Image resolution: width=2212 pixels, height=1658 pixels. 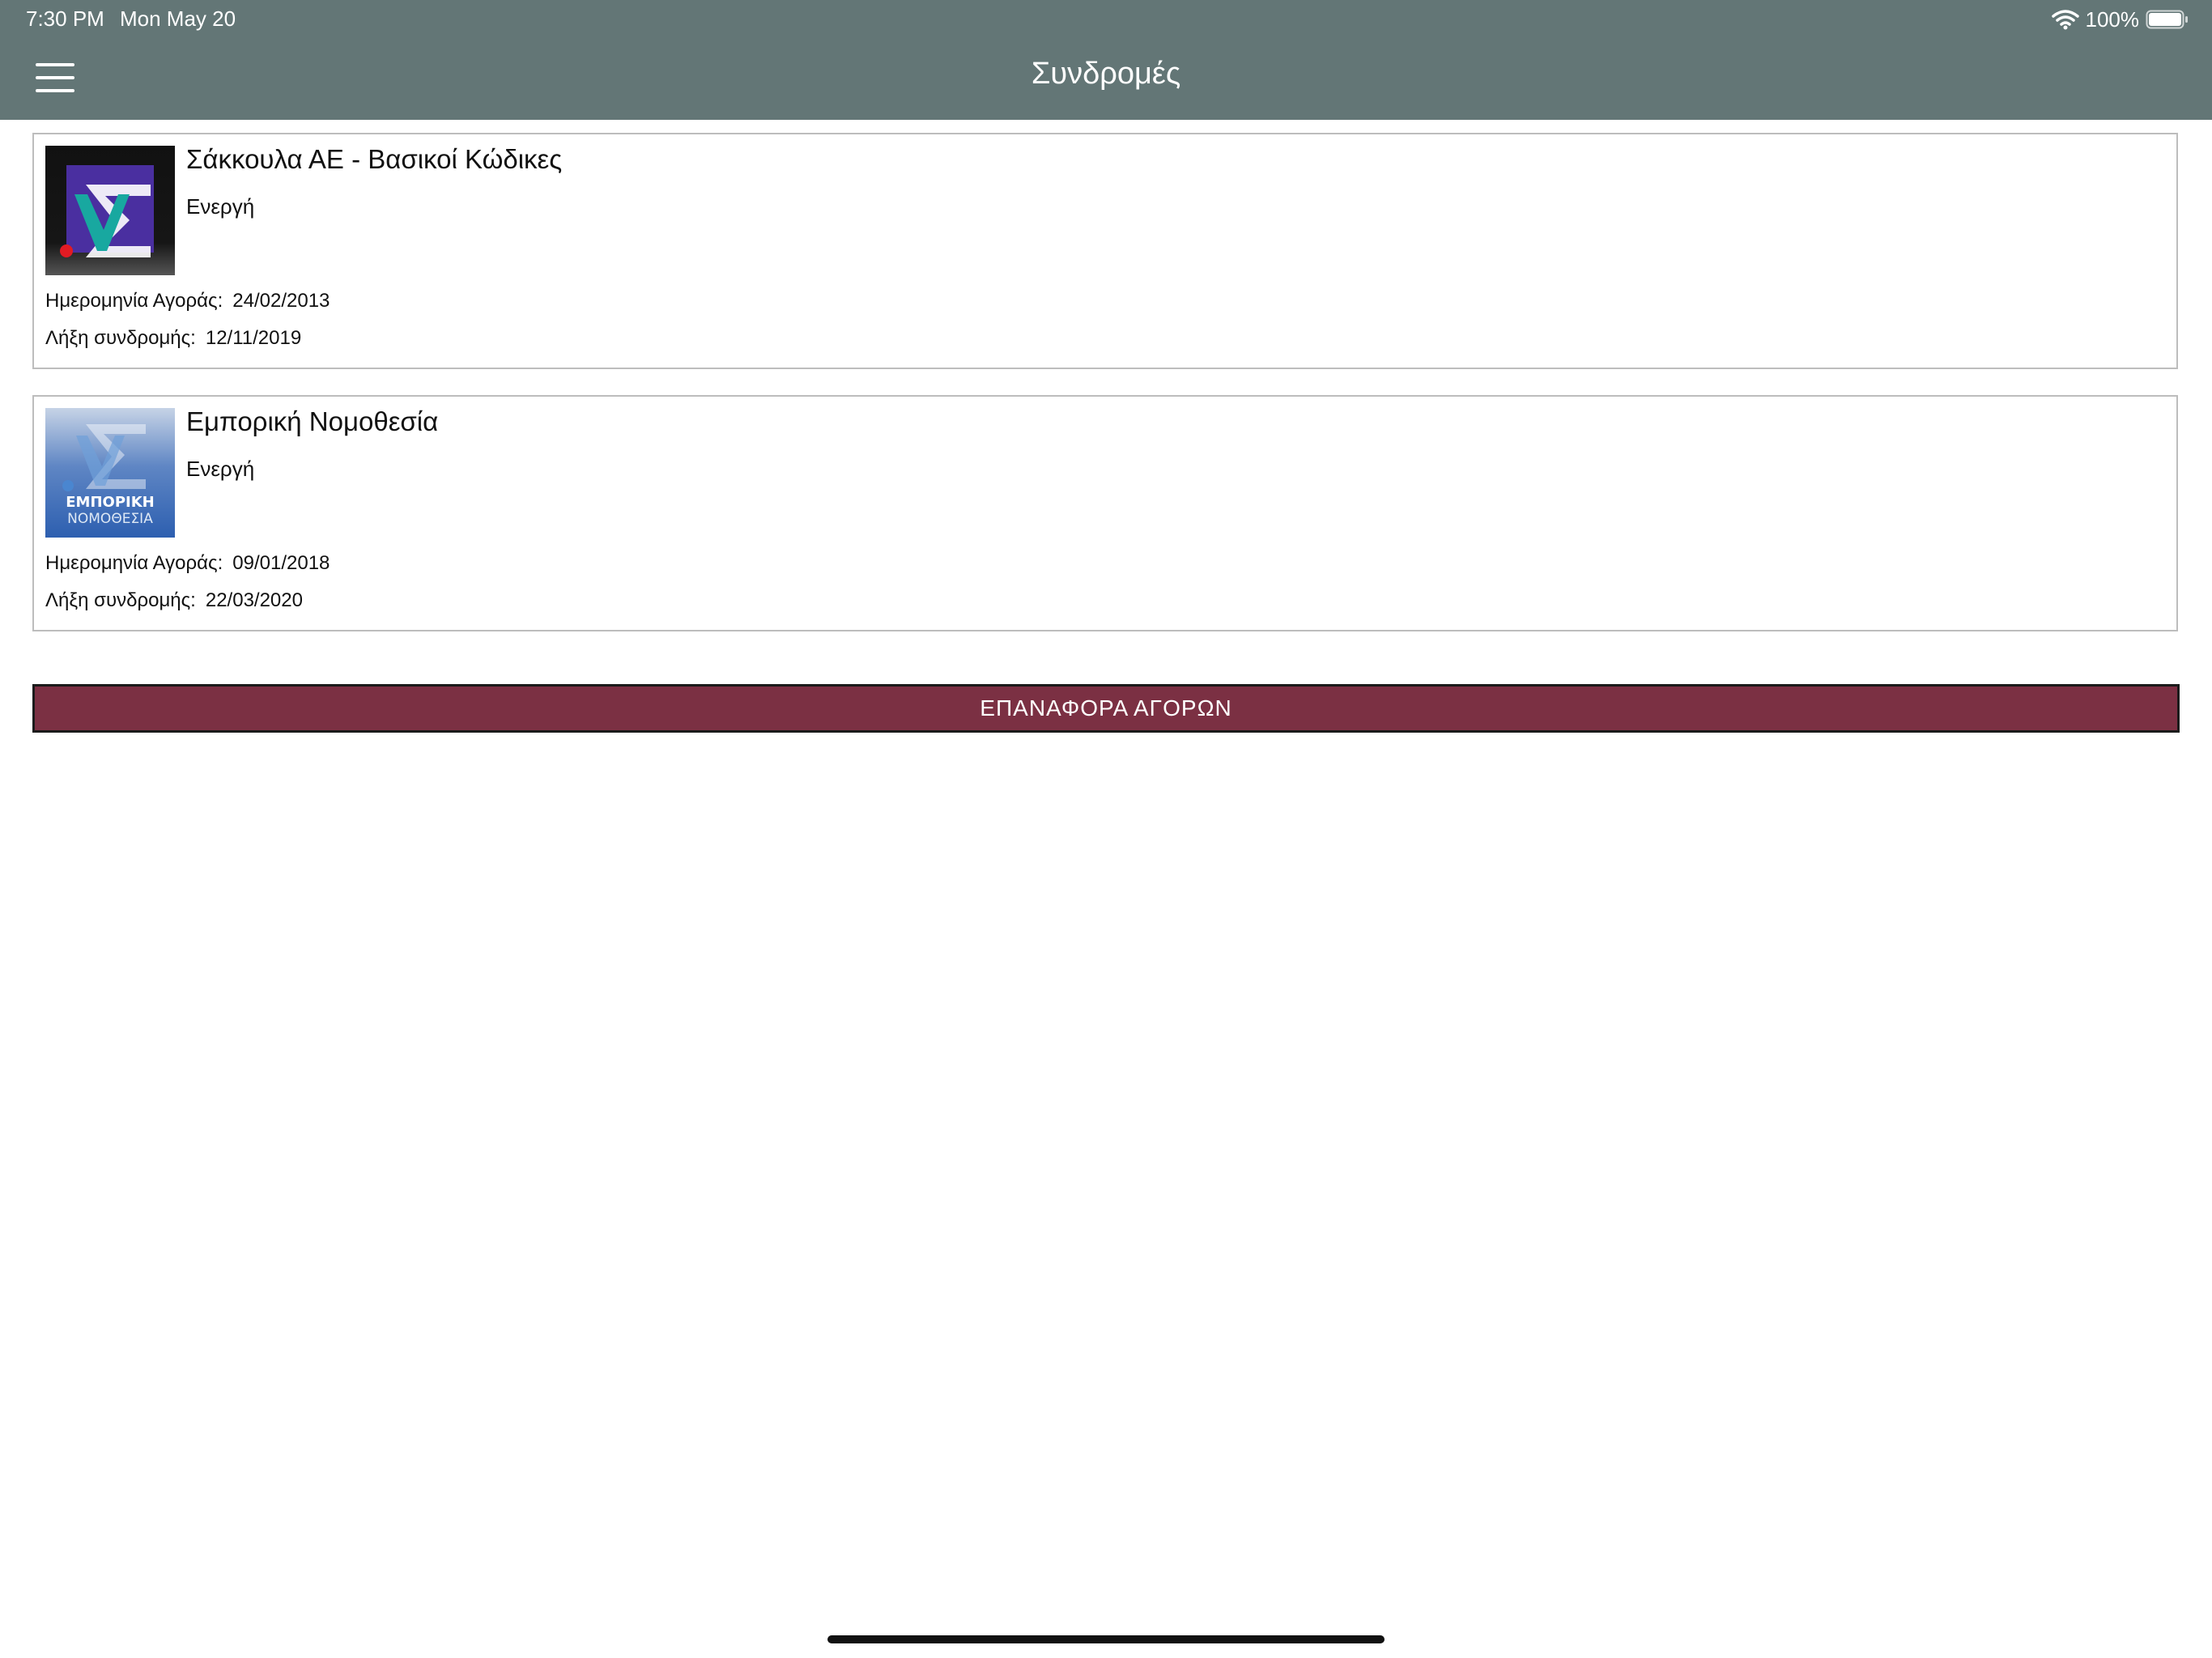 I want to click on home-indicator, so click(x=1106, y=1639).